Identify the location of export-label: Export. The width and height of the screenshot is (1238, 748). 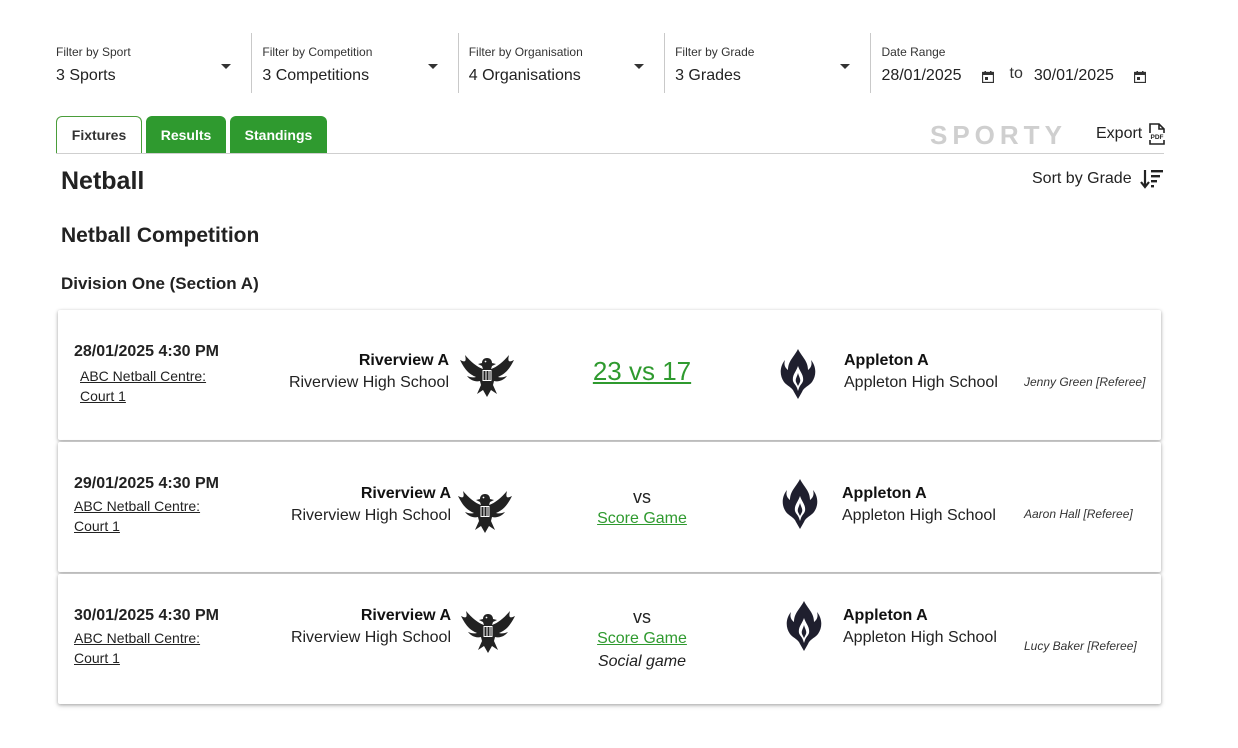
(1119, 133).